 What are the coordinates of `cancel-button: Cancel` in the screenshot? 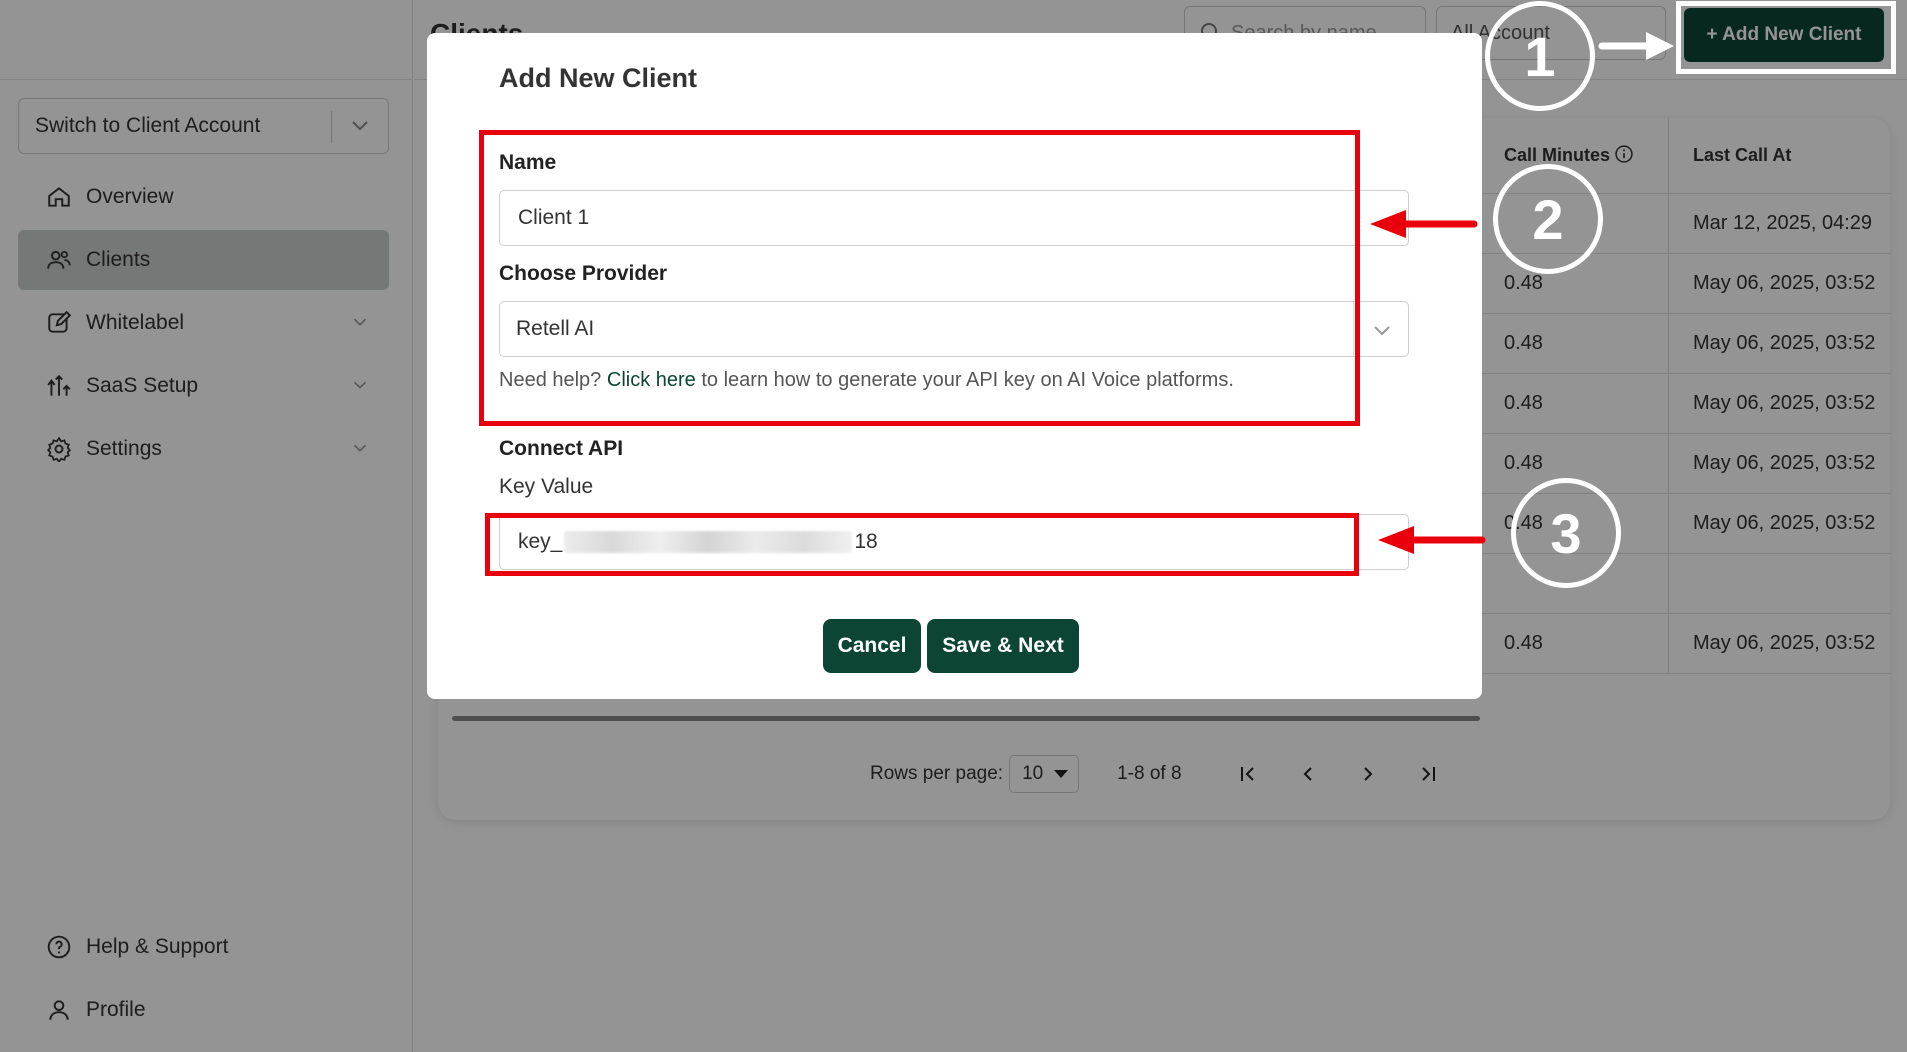 It's located at (872, 646).